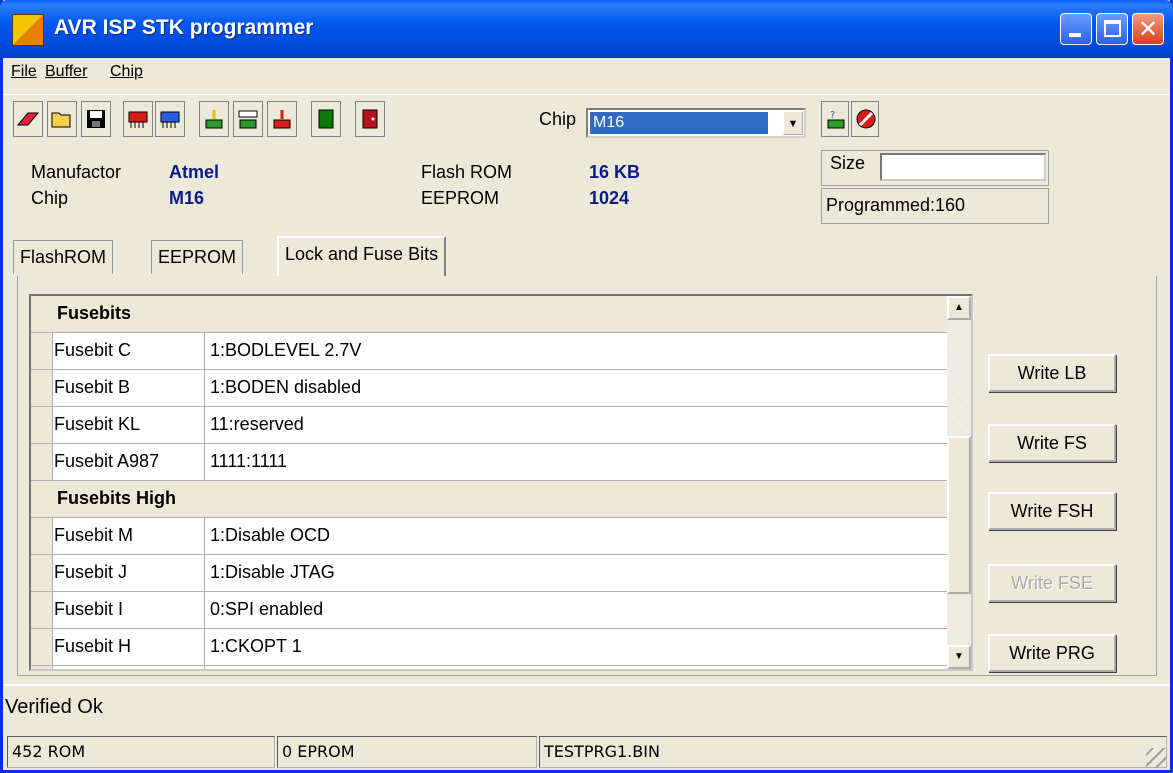 The image size is (1173, 773). I want to click on chip-red-button, so click(282, 119).